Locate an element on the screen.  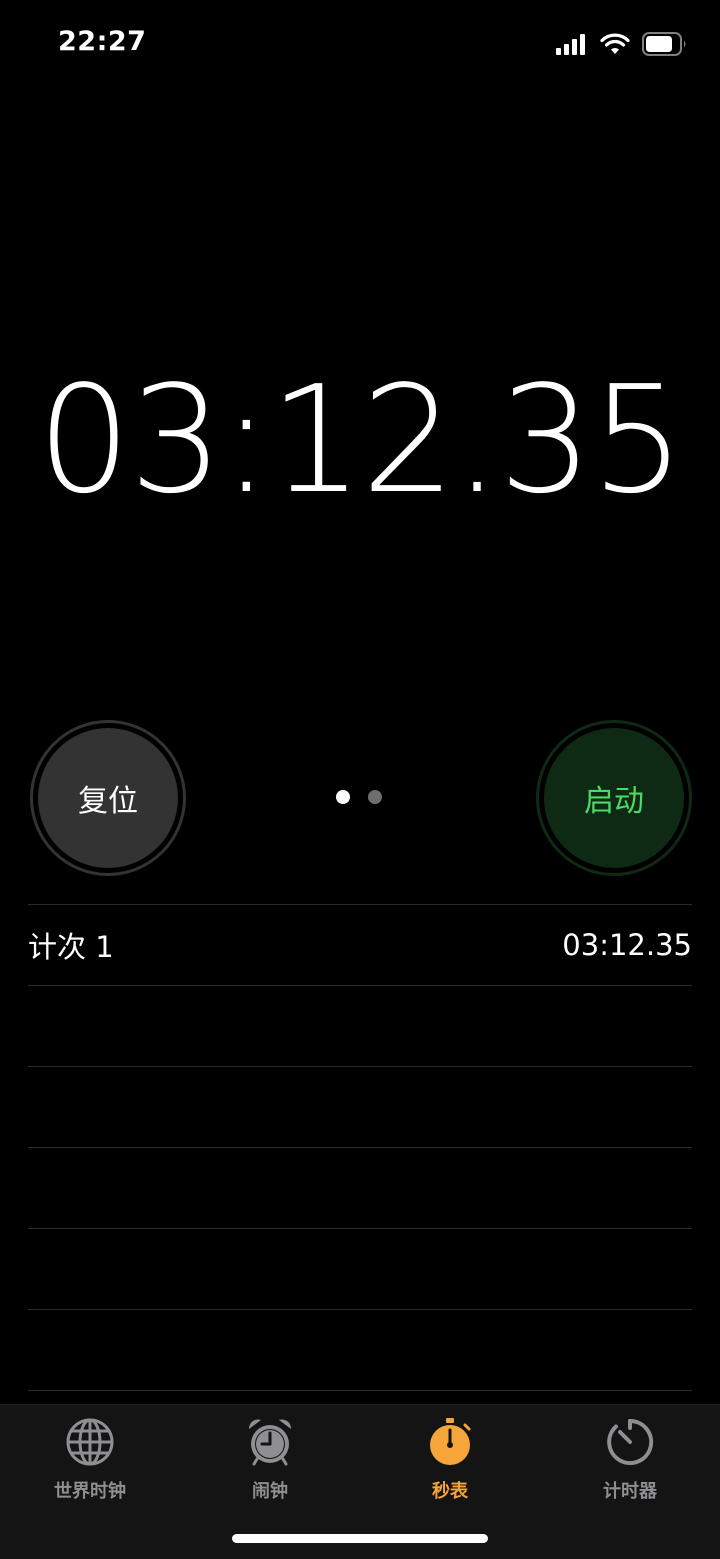
wifi-icon is located at coordinates (615, 46).